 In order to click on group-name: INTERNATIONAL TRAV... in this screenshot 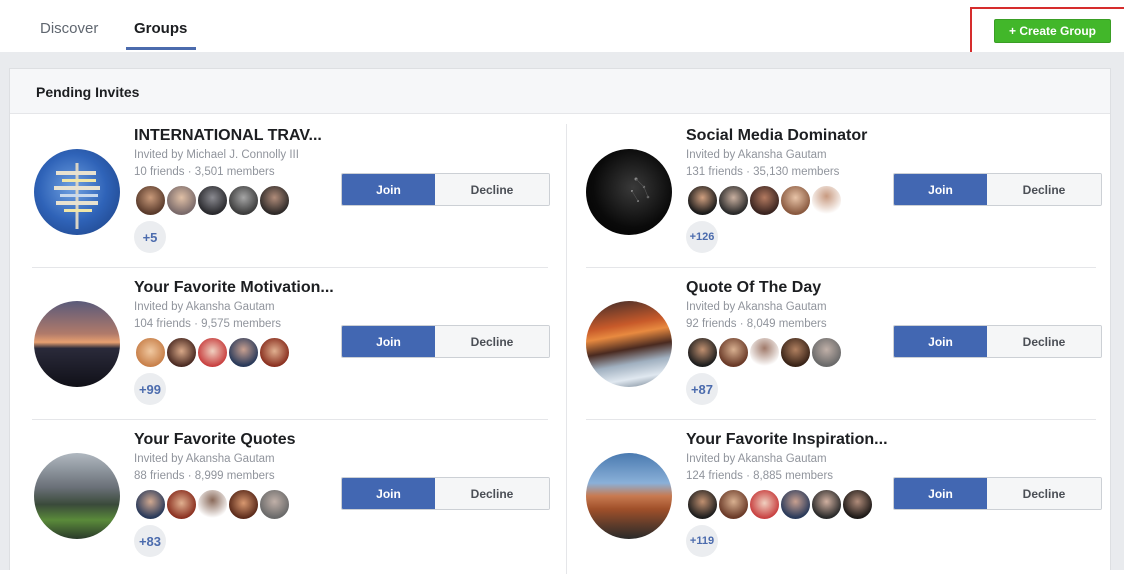, I will do `click(228, 136)`.